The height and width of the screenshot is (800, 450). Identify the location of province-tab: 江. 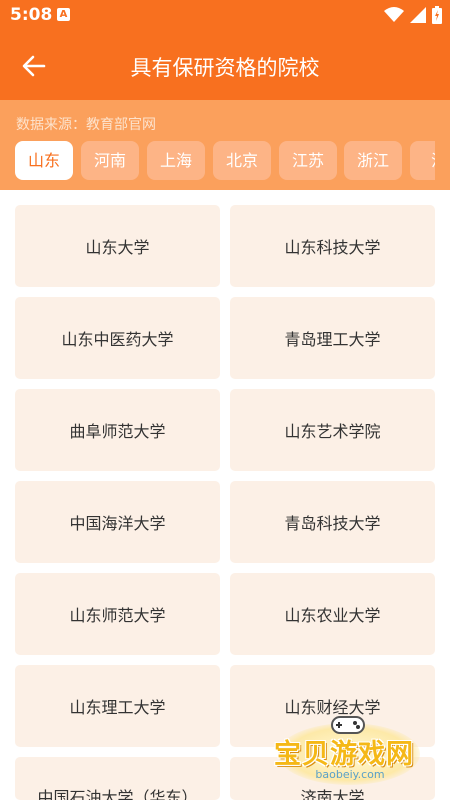
(422, 160).